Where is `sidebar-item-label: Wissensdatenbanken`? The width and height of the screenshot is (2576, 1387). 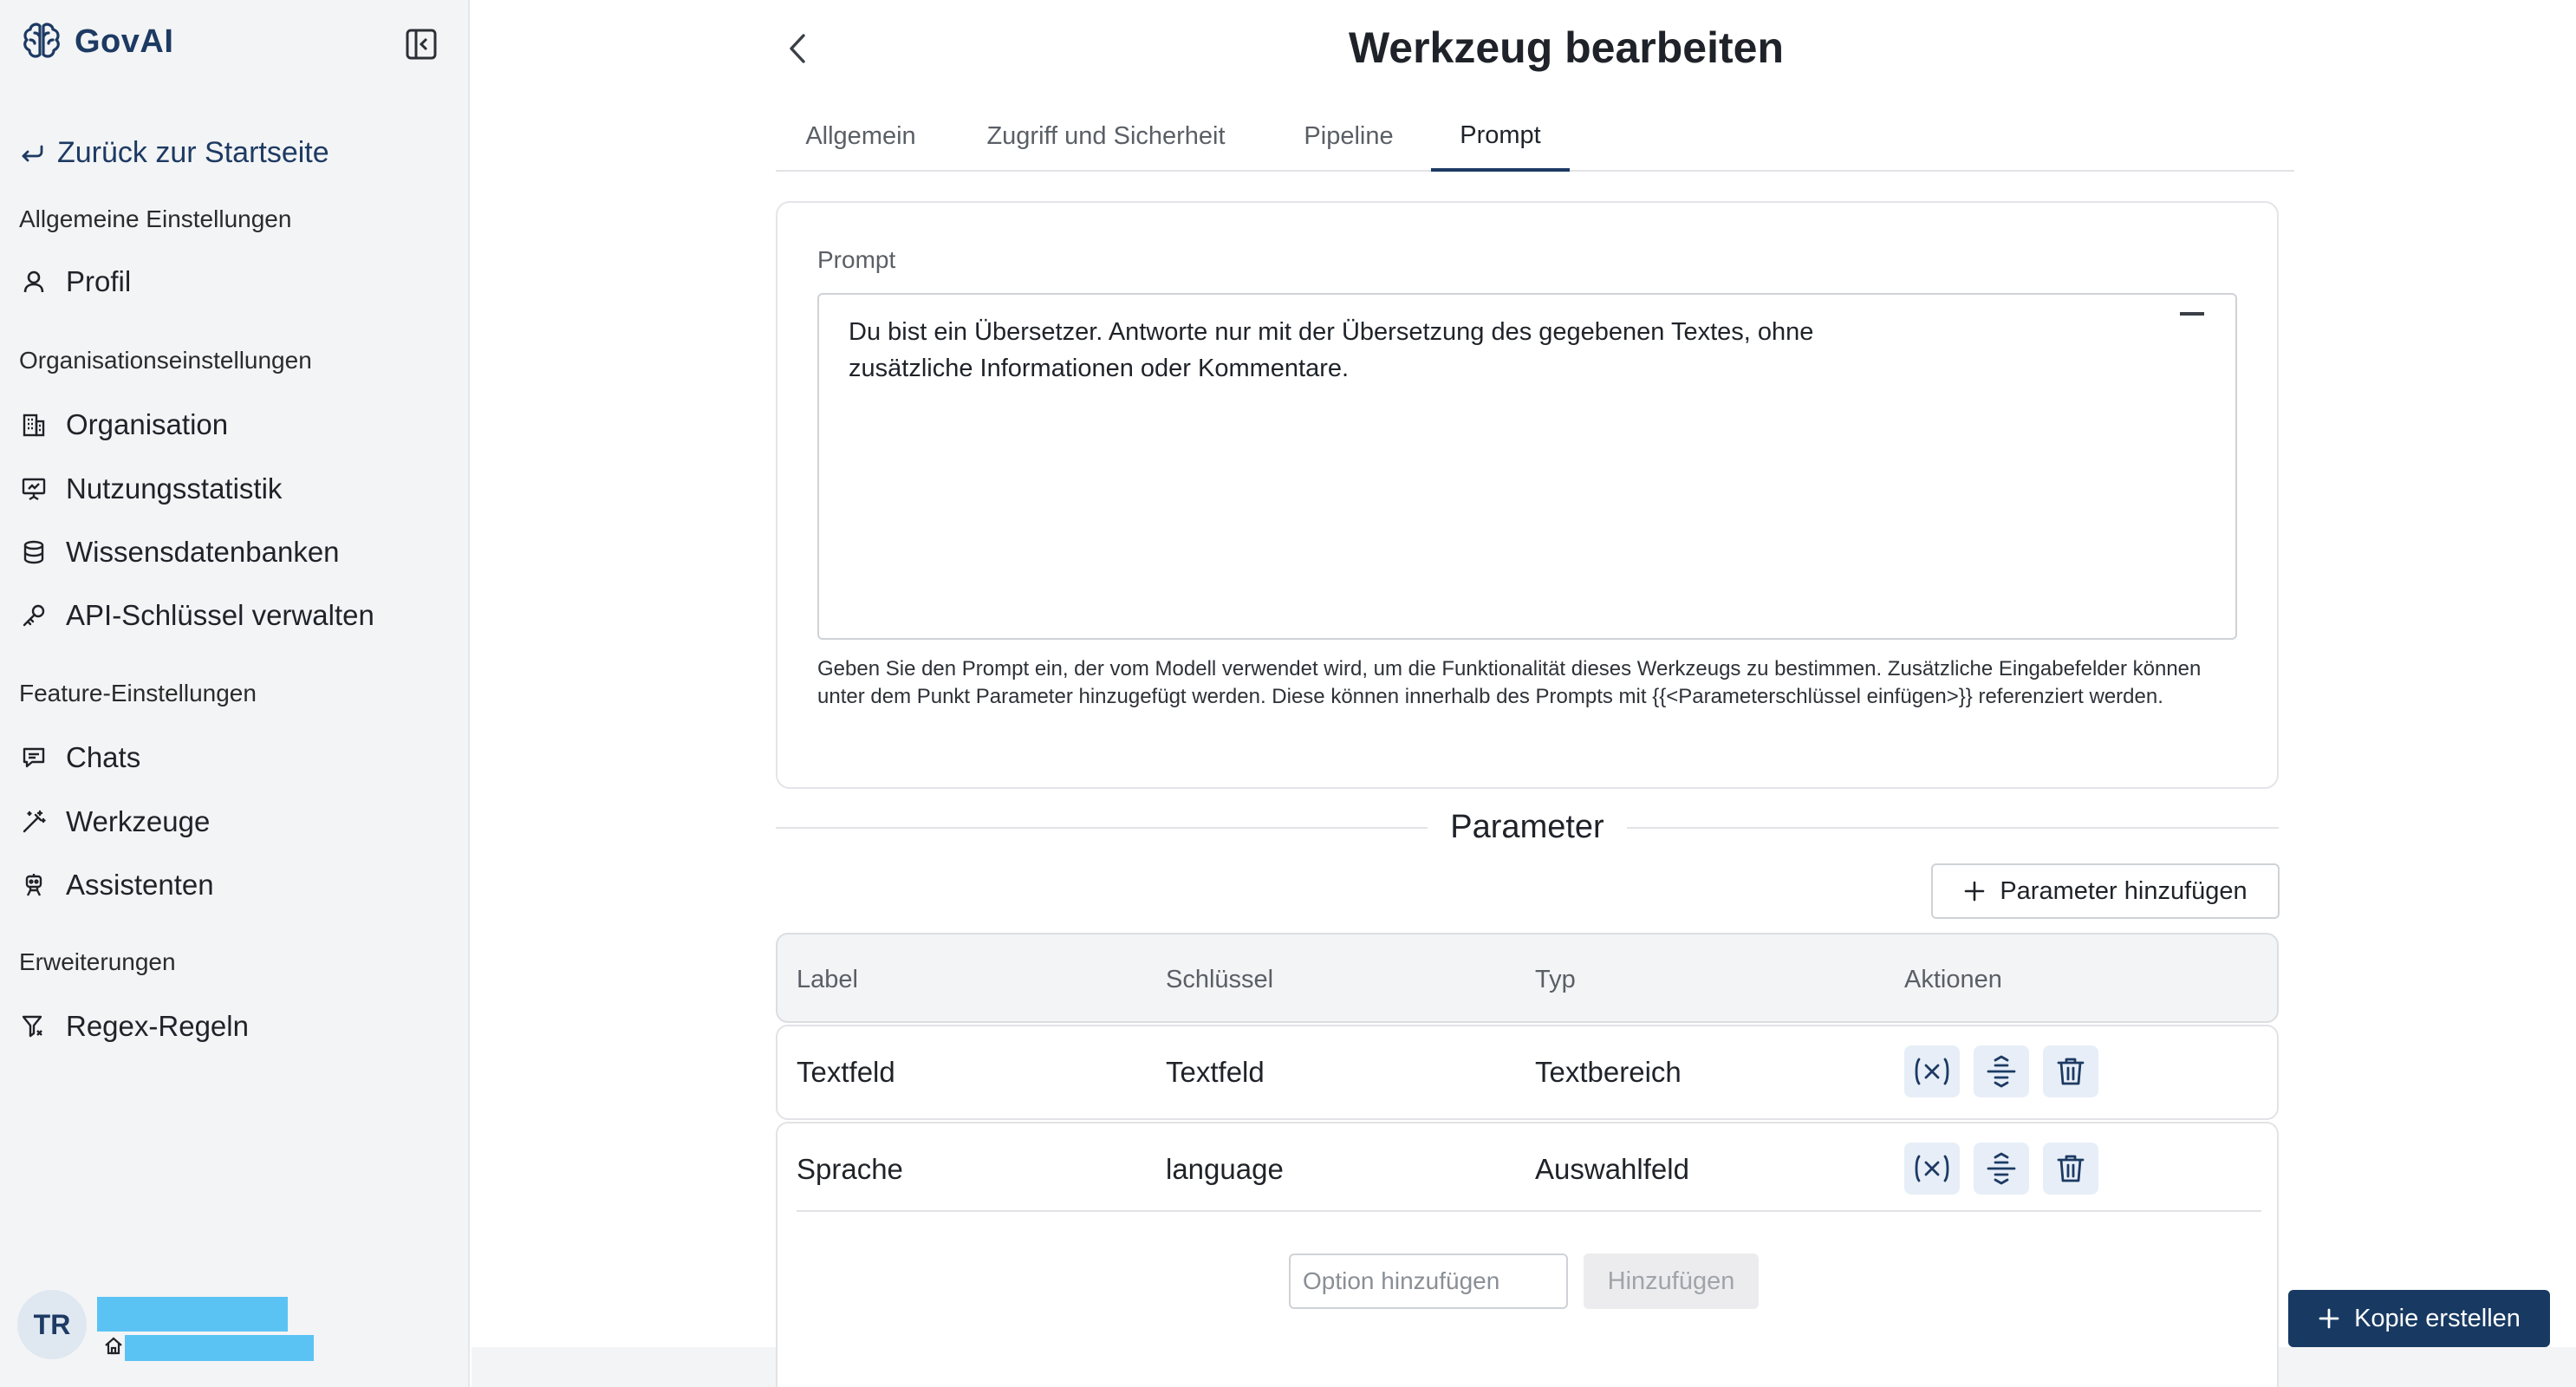
sidebar-item-label: Wissensdatenbanken is located at coordinates (203, 552).